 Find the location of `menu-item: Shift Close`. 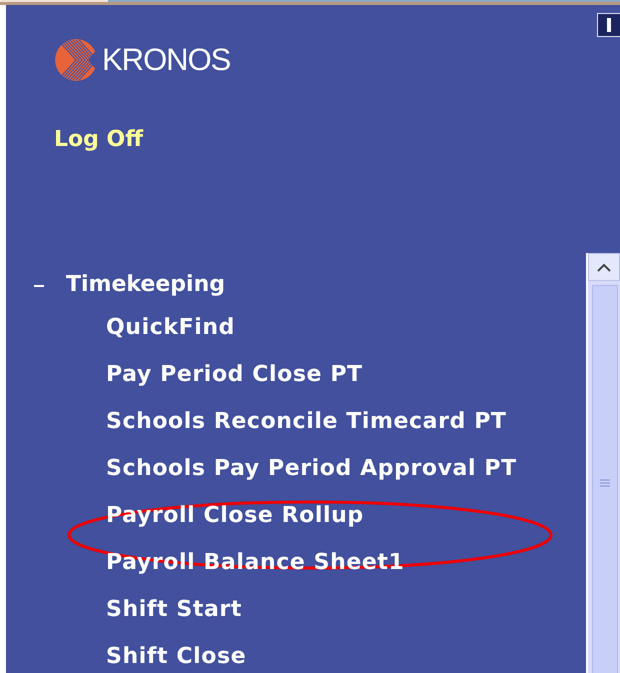

menu-item: Shift Close is located at coordinates (176, 653).